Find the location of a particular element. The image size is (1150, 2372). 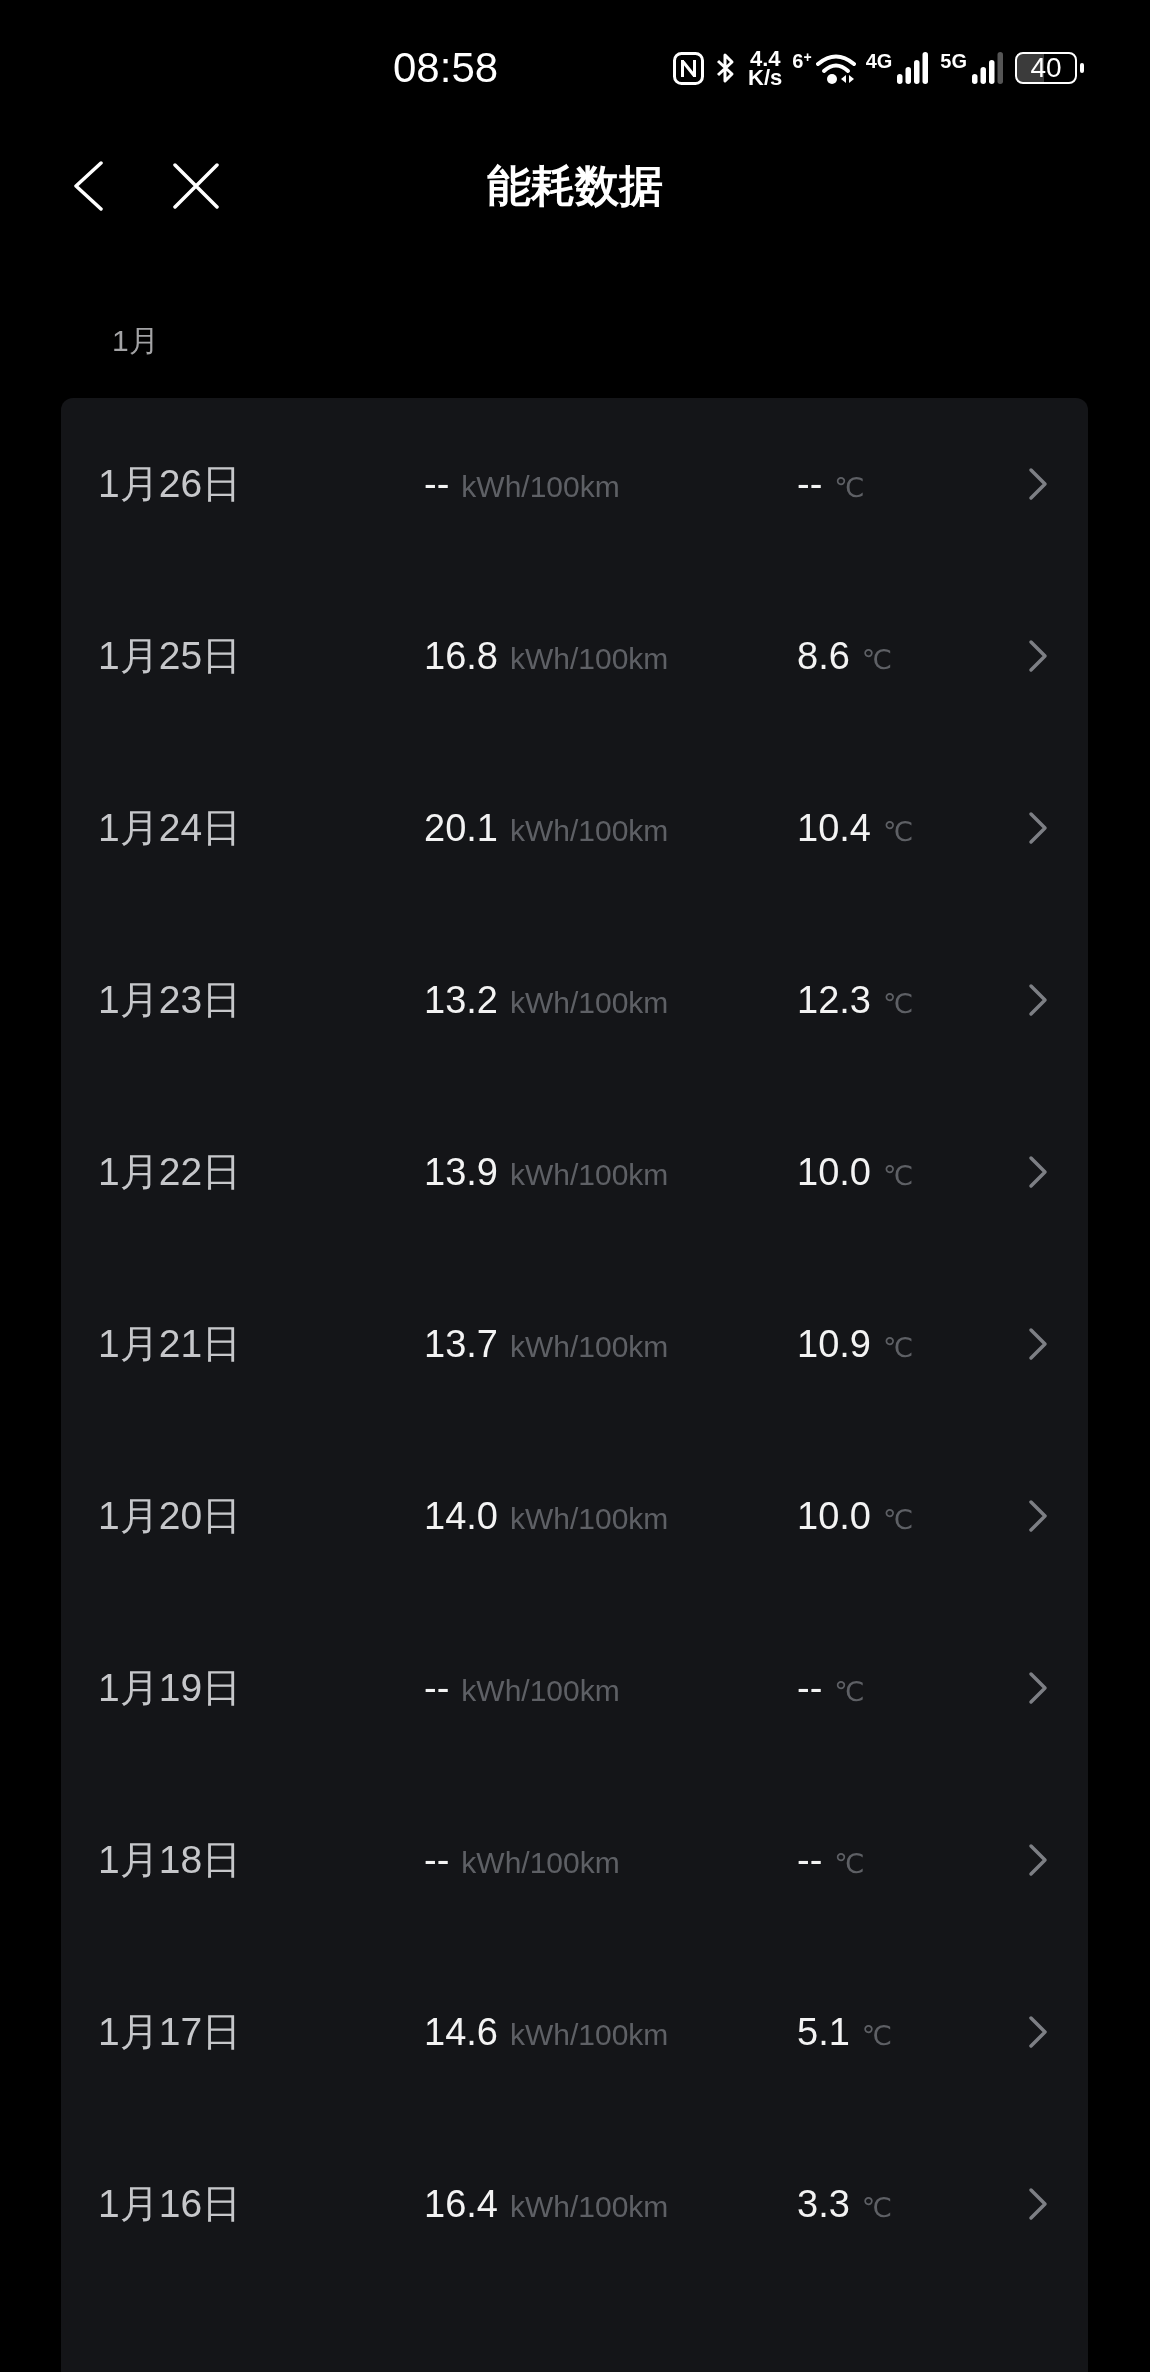

consumption-value: 16.4 is located at coordinates (461, 2204).